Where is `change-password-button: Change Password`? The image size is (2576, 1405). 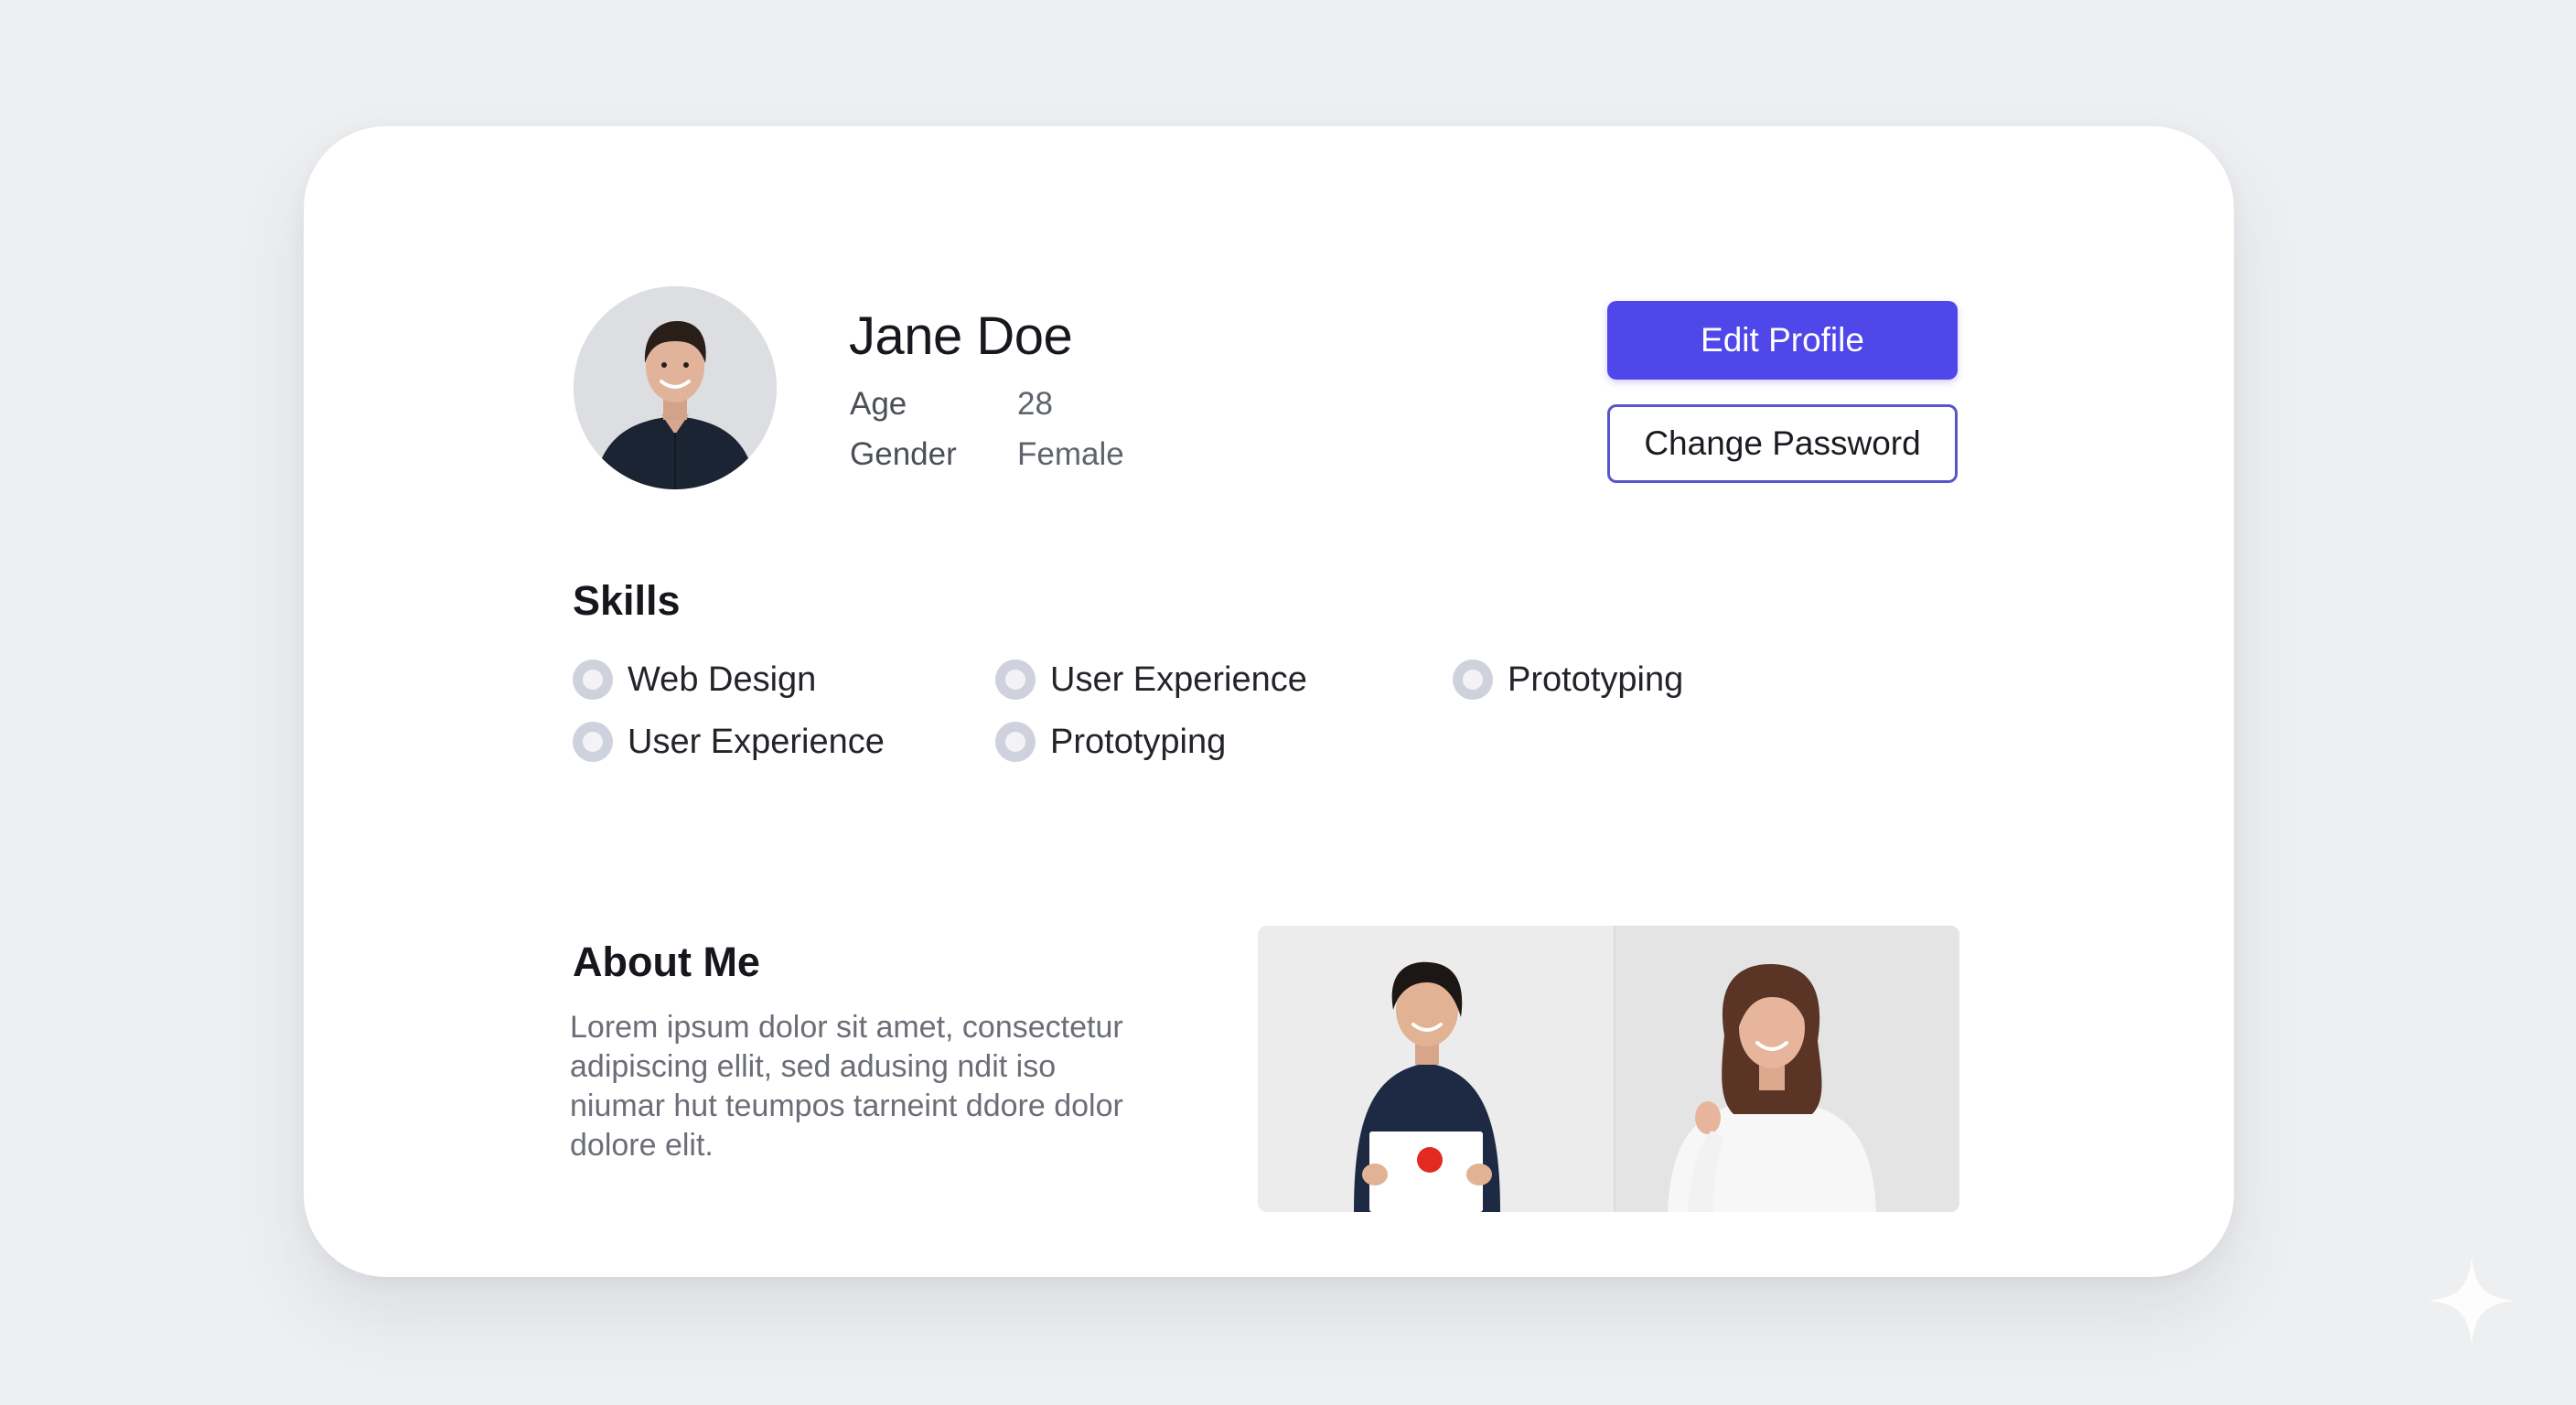
change-password-button: Change Password is located at coordinates (1783, 443).